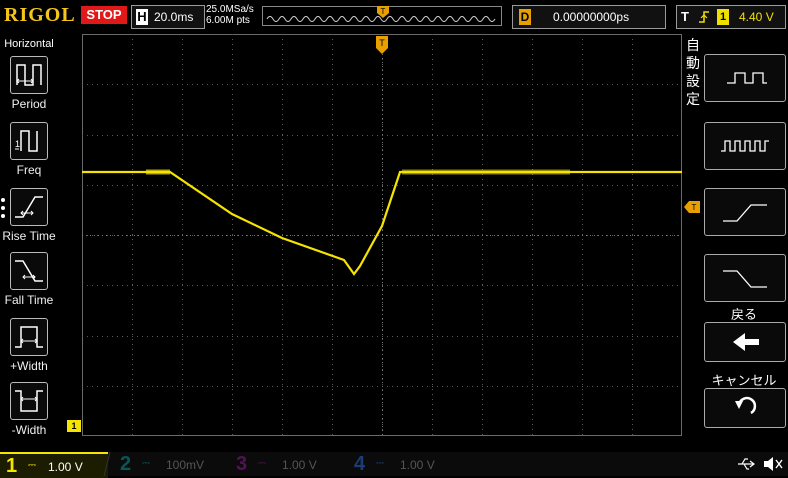 The height and width of the screenshot is (478, 788). I want to click on trigger-key: T, so click(685, 16).